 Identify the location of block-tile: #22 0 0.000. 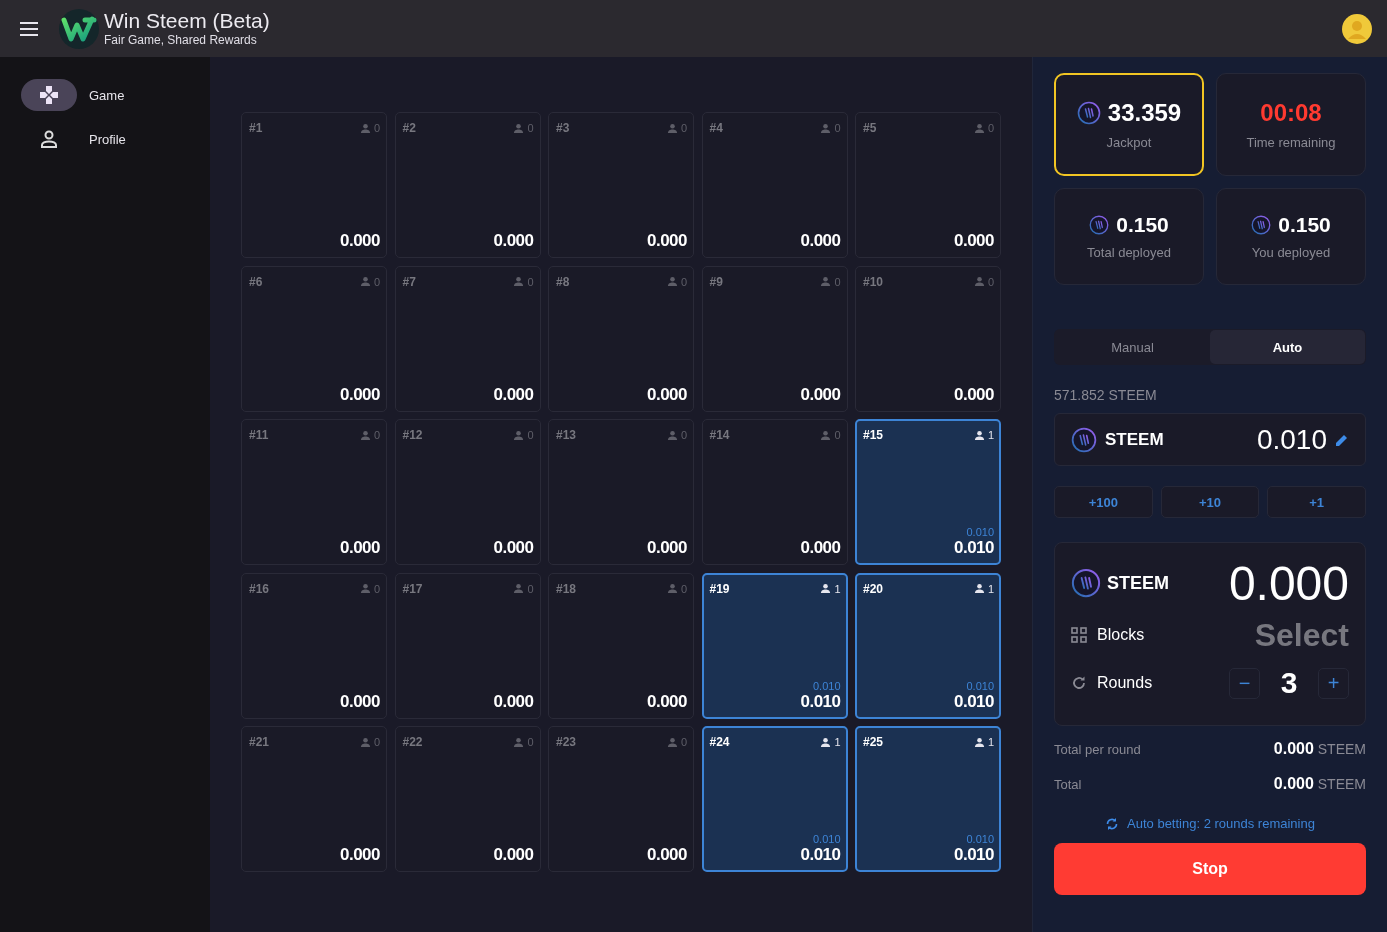
(467, 799).